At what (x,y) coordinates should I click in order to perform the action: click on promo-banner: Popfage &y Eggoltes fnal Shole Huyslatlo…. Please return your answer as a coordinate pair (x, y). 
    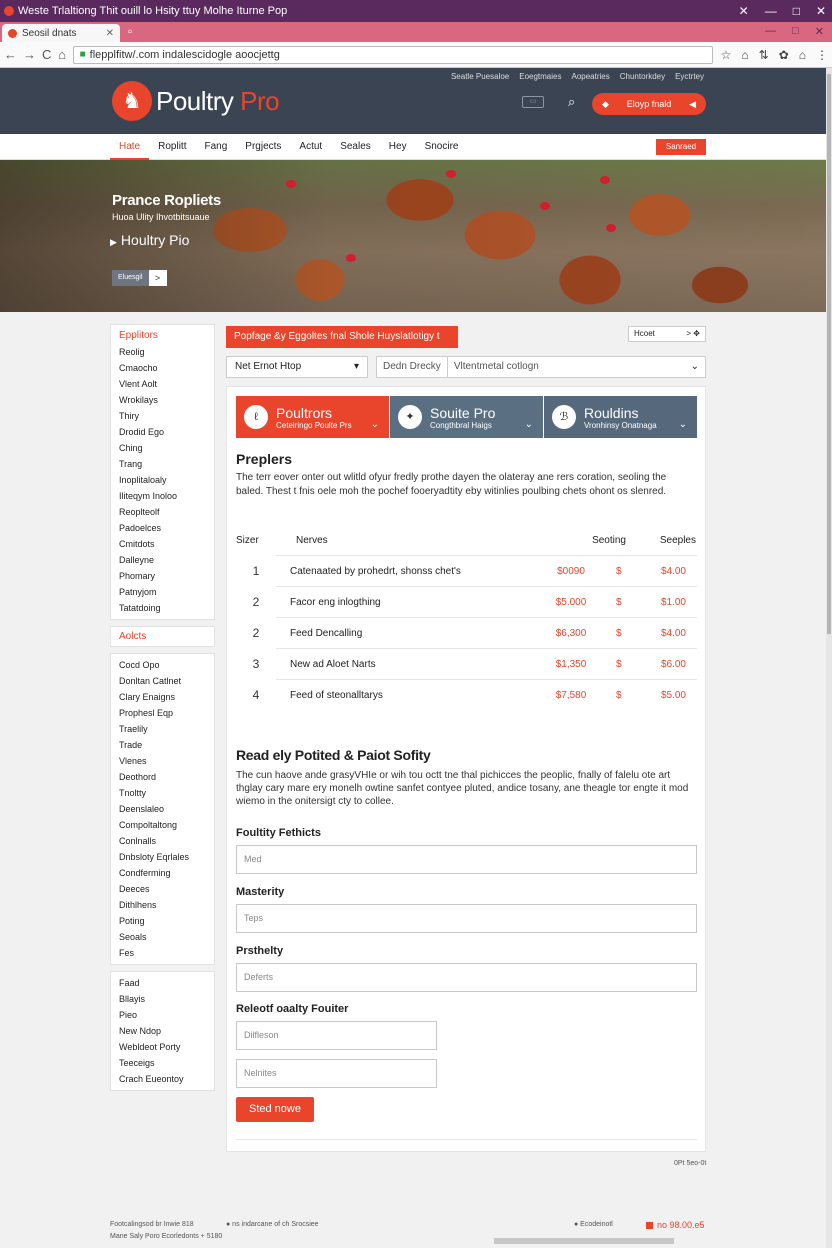
    Looking at the image, I should click on (342, 337).